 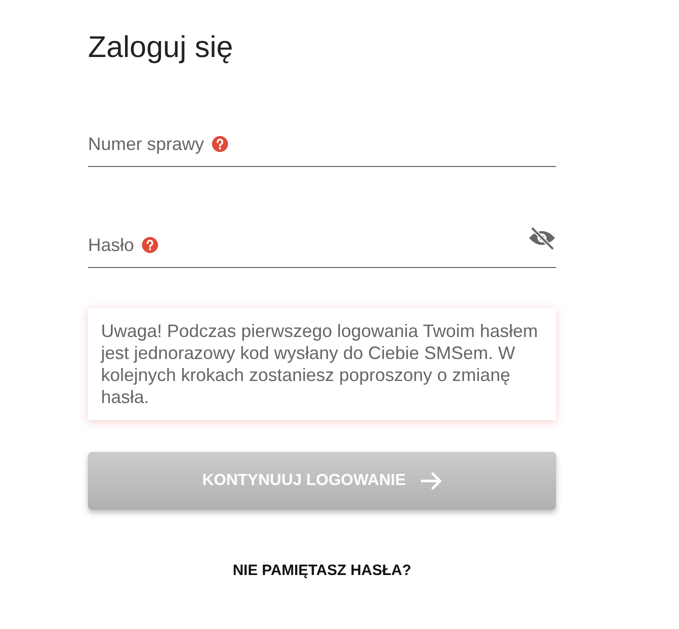 I want to click on eye-off-icon, so click(x=542, y=238).